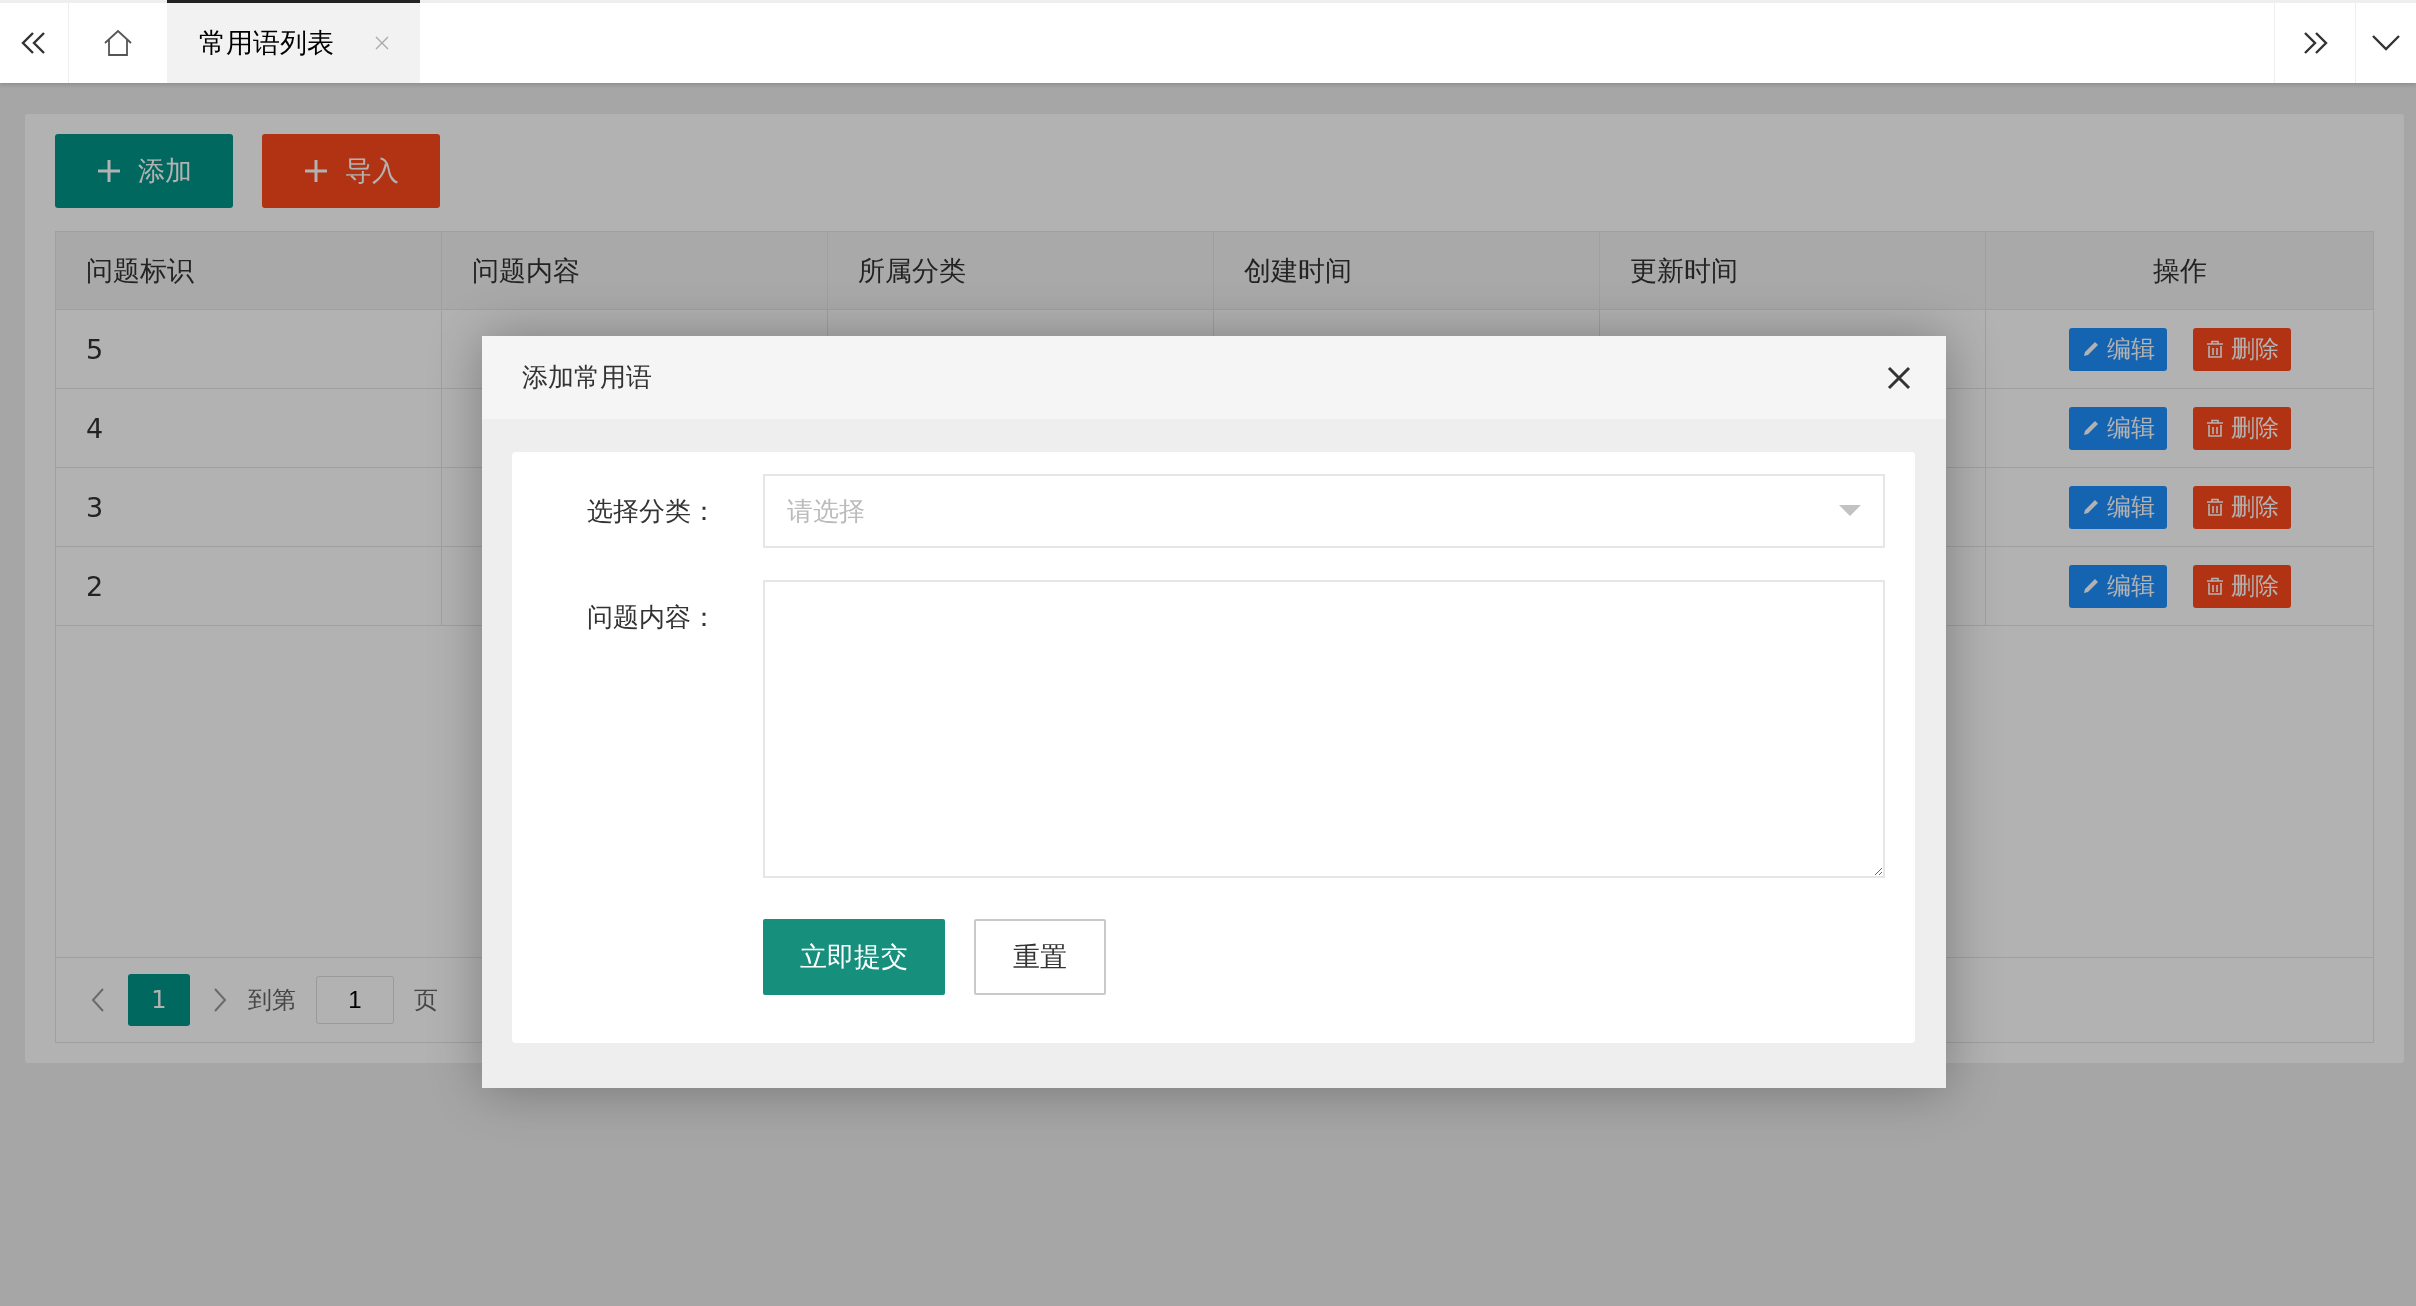 The width and height of the screenshot is (2416, 1306). Describe the element at coordinates (1407, 270) in the screenshot. I see `column-header: 创建时间` at that location.